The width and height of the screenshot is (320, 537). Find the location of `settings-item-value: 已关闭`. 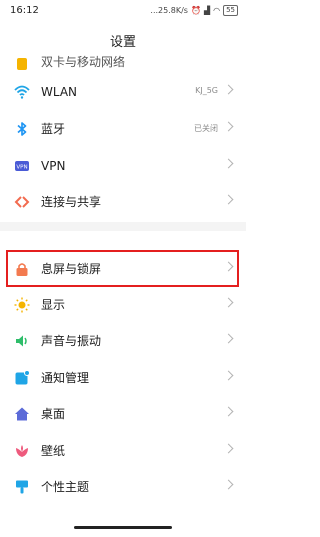

settings-item-value: 已关闭 is located at coordinates (206, 128).